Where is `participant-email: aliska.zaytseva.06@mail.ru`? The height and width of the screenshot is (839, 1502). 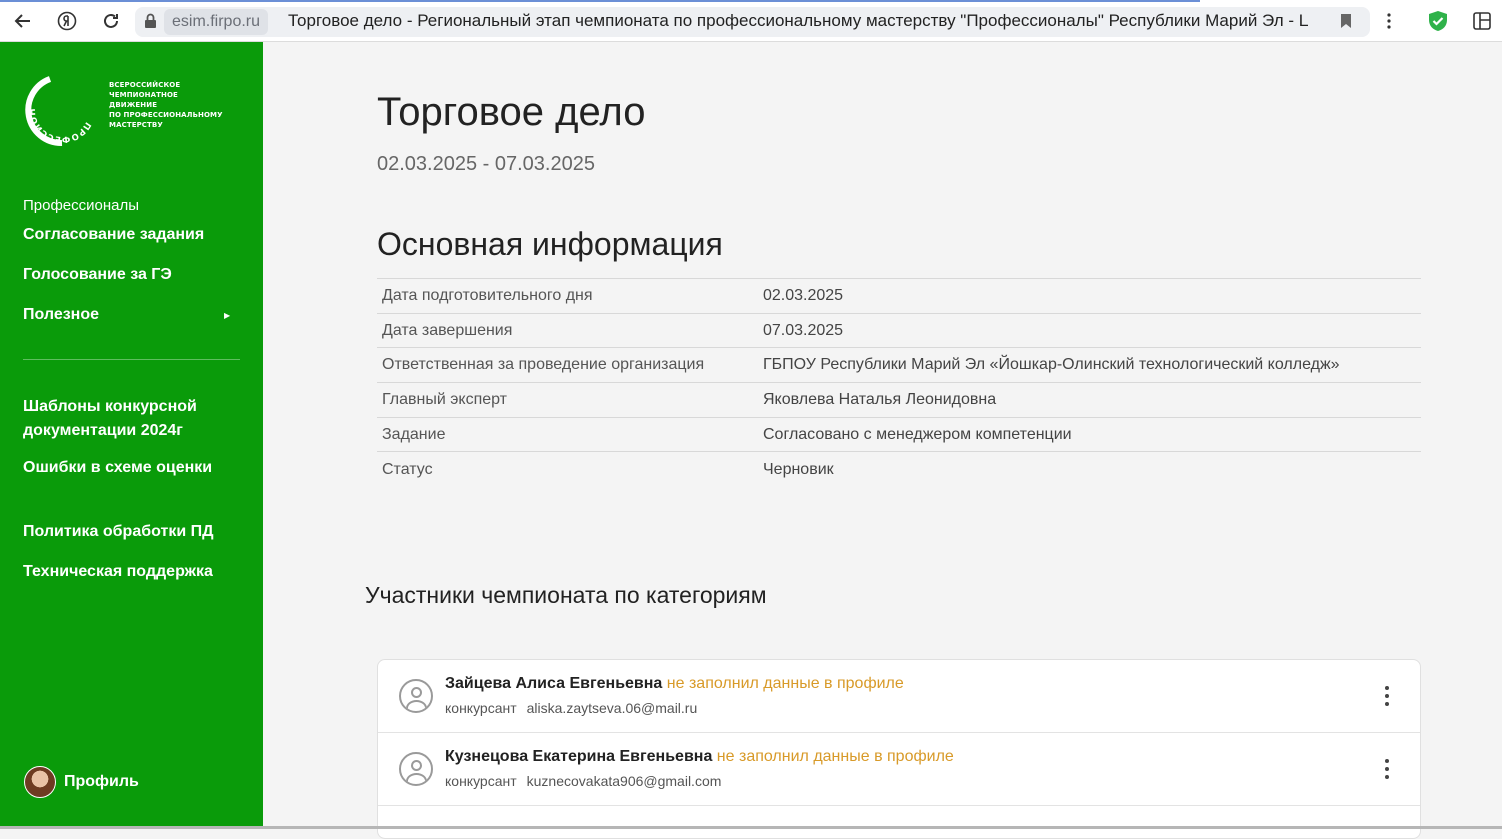 participant-email: aliska.zaytseva.06@mail.ru is located at coordinates (612, 708).